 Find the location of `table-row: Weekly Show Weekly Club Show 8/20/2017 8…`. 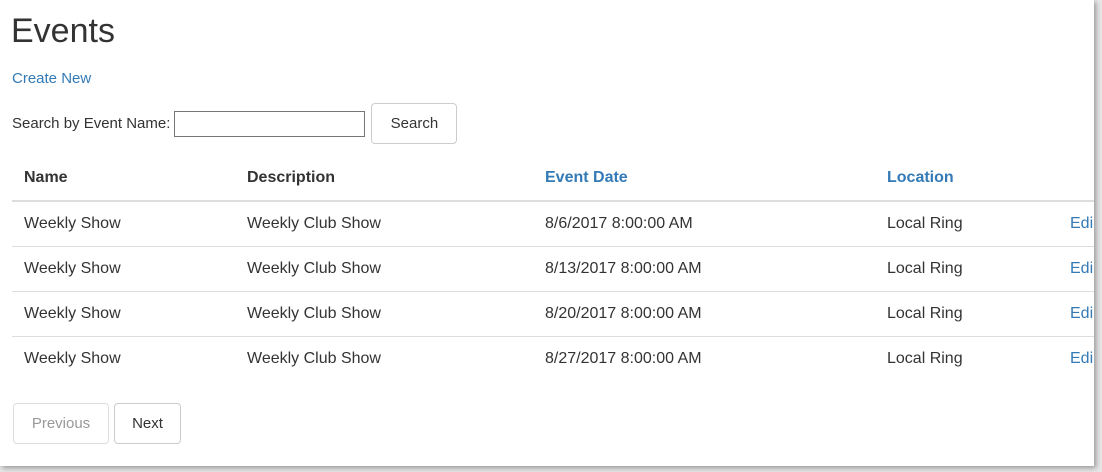

table-row: Weekly Show Weekly Club Show 8/20/2017 8… is located at coordinates (553, 313).